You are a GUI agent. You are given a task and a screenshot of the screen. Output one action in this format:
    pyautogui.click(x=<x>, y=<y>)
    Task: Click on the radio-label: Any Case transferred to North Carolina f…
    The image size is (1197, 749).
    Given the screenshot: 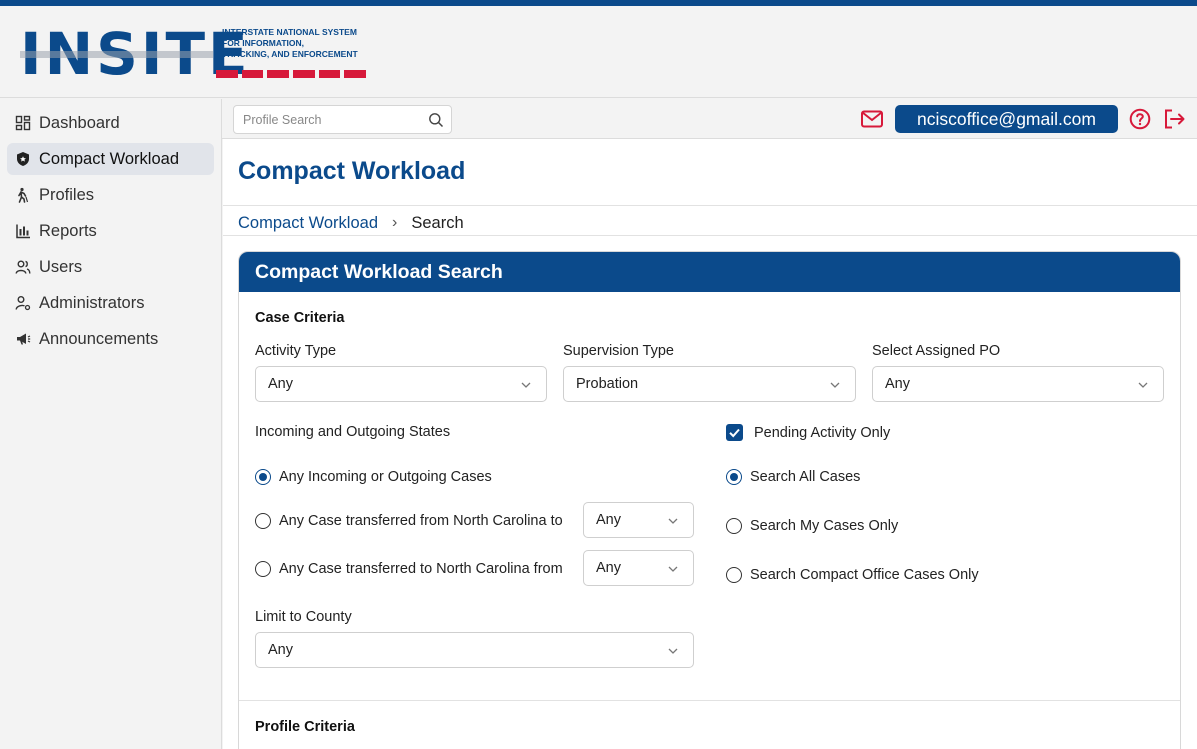 What is the action you would take?
    pyautogui.click(x=421, y=569)
    